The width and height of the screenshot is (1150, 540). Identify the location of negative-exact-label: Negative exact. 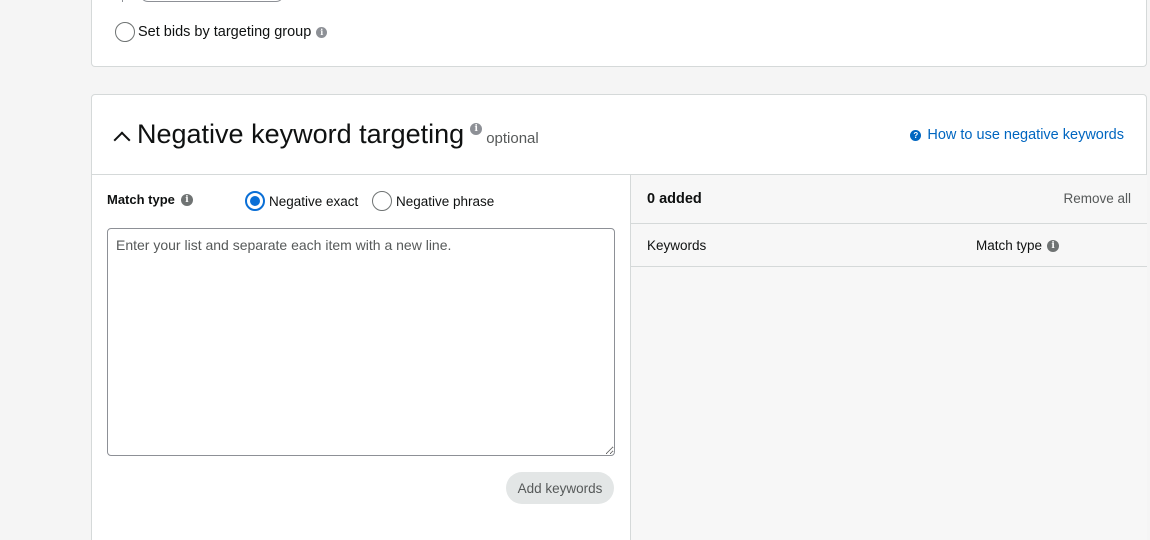
(314, 201).